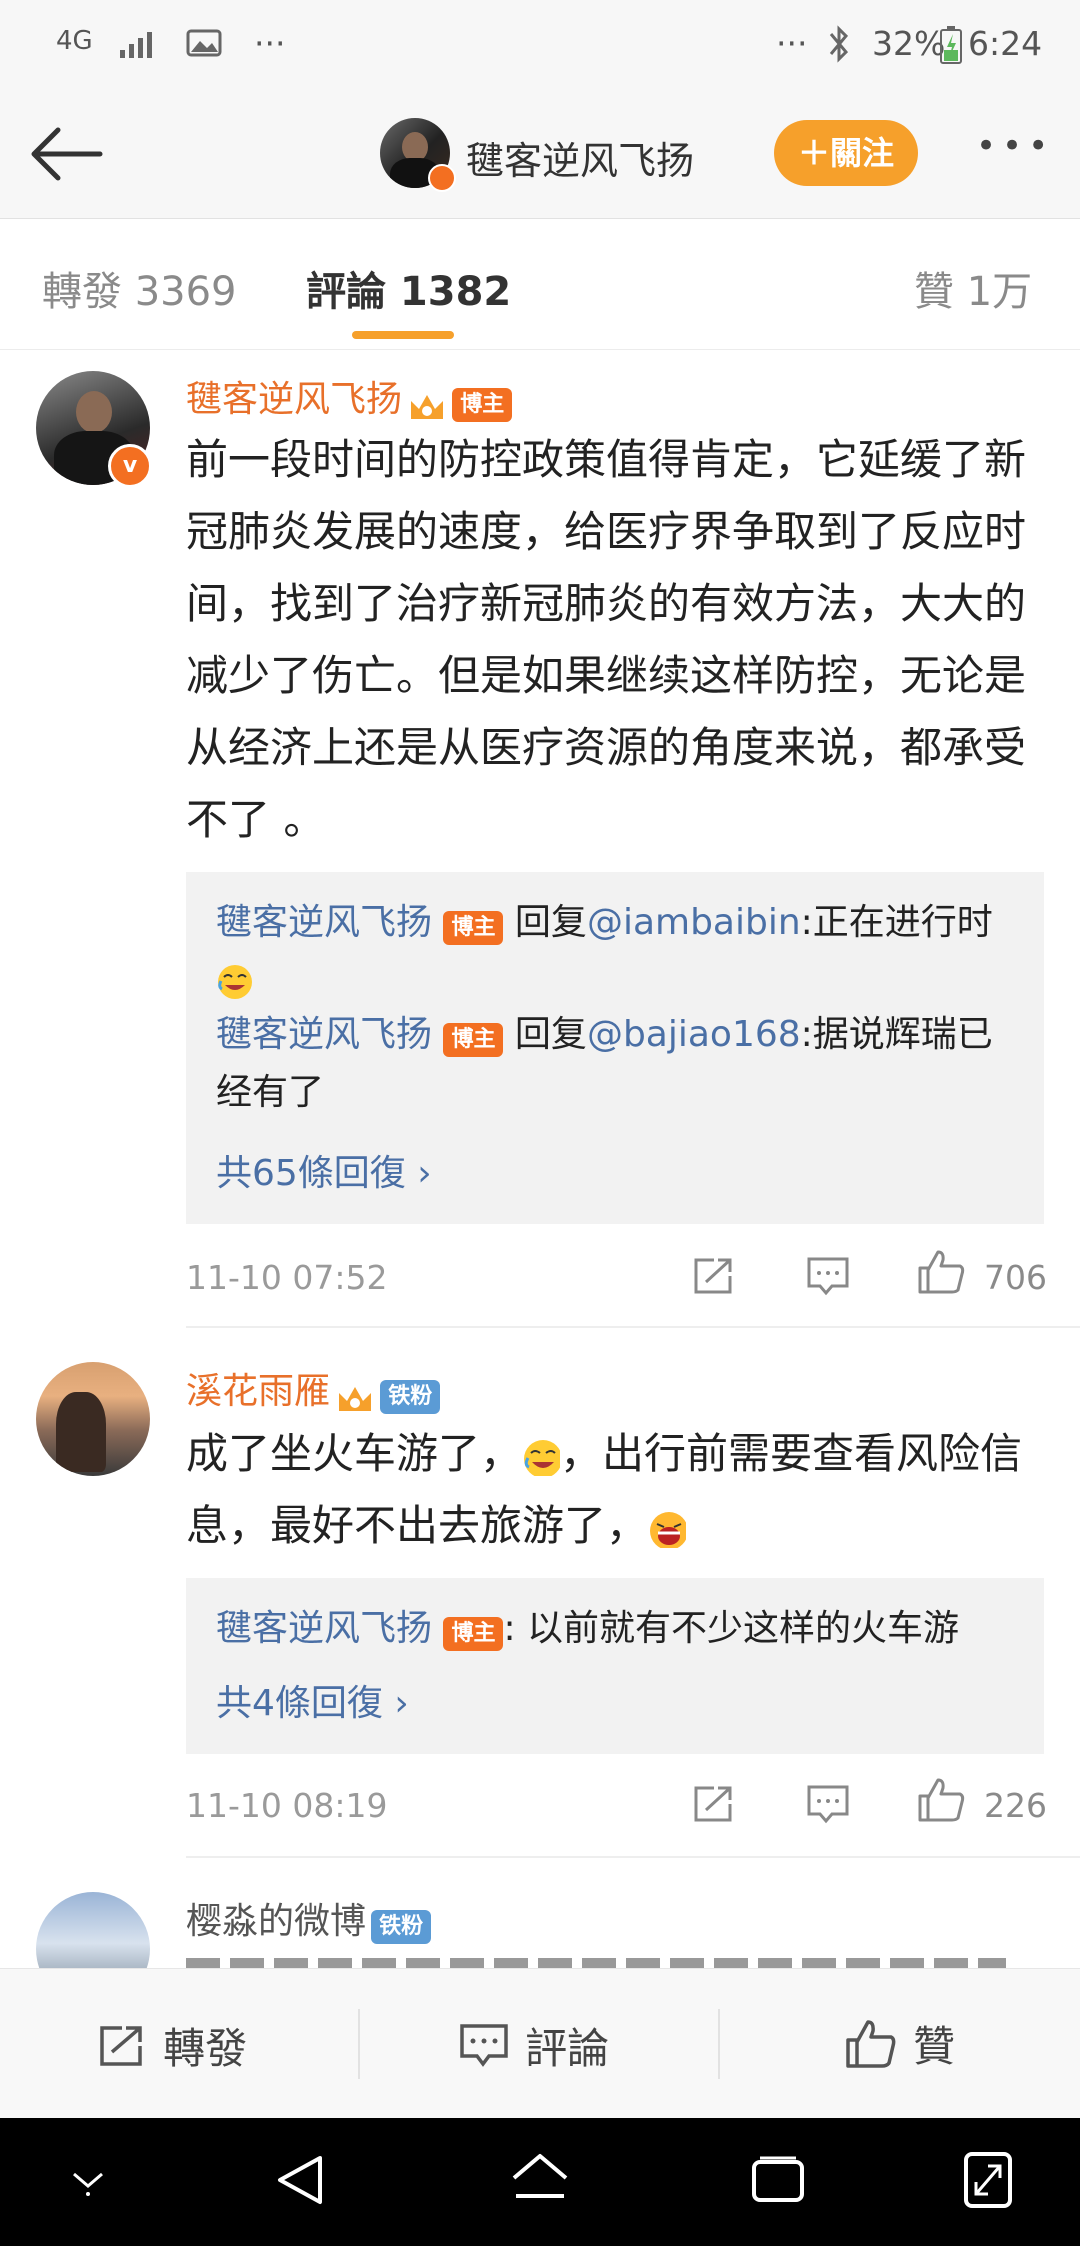 The image size is (1080, 2246). Describe the element at coordinates (580, 157) in the screenshot. I see `header-author-name: 毽客逆风飞扬` at that location.